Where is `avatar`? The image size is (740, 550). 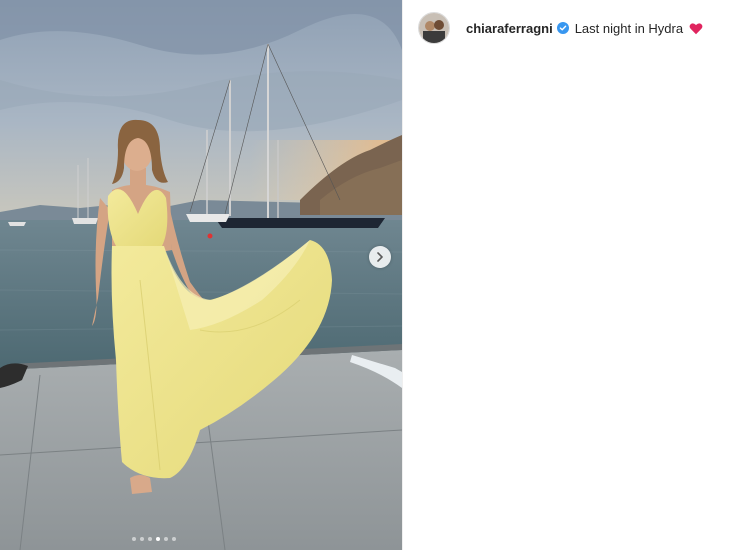
avatar is located at coordinates (434, 28).